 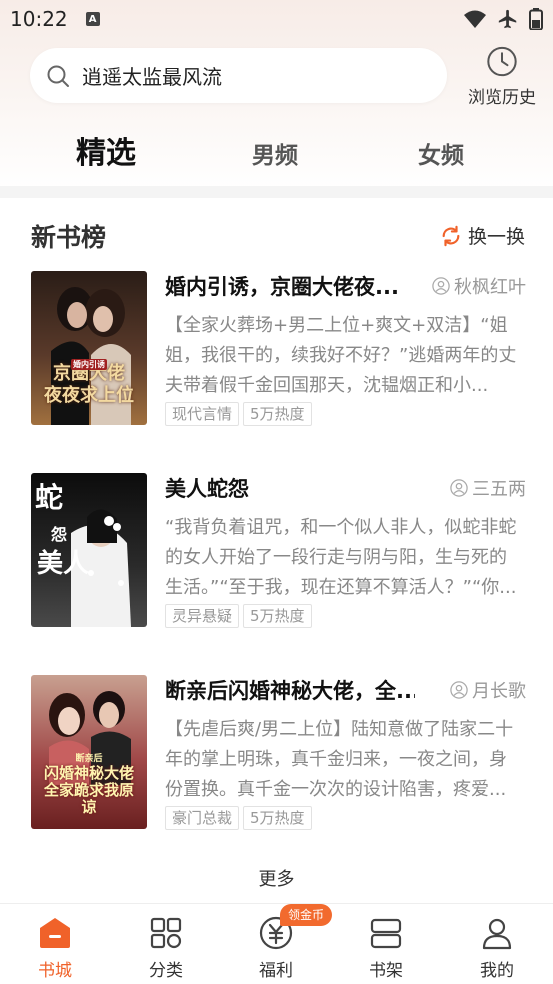 What do you see at coordinates (202, 414) in the screenshot?
I see `genre-tag: 现代言情` at bounding box center [202, 414].